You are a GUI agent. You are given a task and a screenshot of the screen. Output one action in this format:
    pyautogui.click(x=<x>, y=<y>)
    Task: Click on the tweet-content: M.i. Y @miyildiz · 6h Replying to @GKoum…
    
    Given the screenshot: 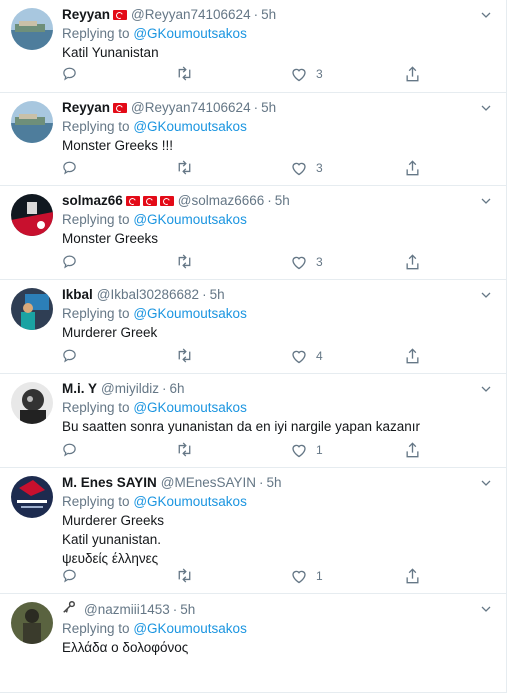 What is the action you would take?
    pyautogui.click(x=269, y=408)
    